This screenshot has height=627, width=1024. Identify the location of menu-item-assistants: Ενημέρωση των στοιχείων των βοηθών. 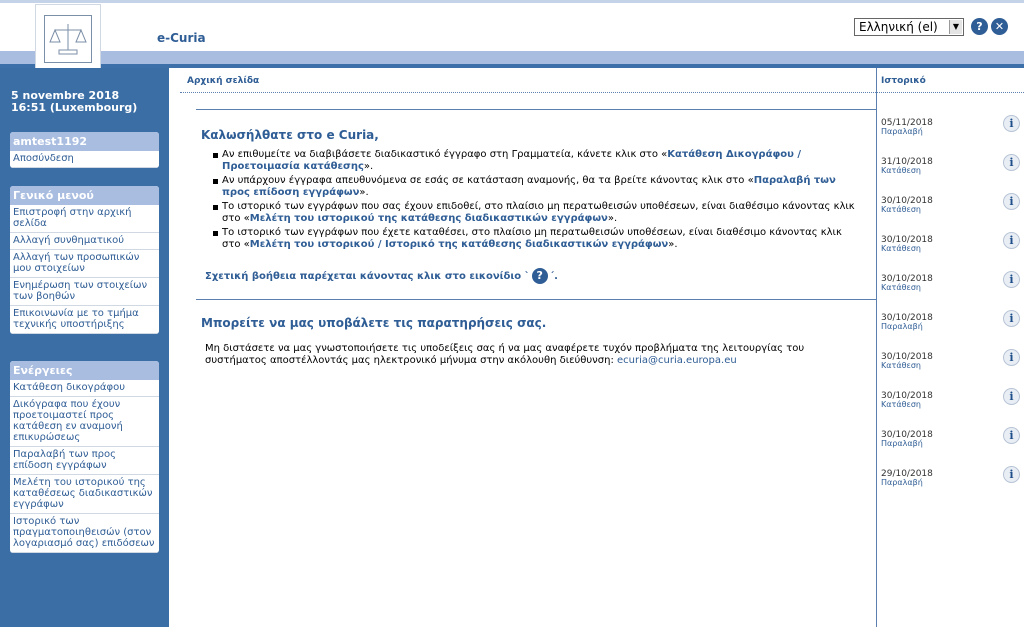
(84, 292).